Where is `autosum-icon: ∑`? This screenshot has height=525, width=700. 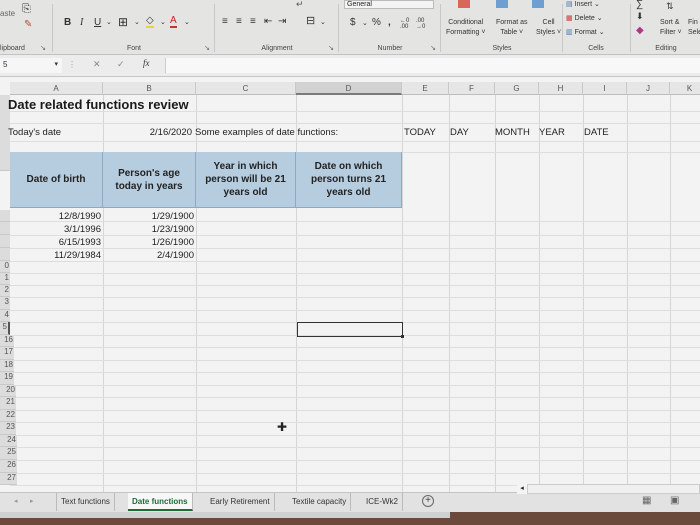 autosum-icon: ∑ is located at coordinates (639, 5).